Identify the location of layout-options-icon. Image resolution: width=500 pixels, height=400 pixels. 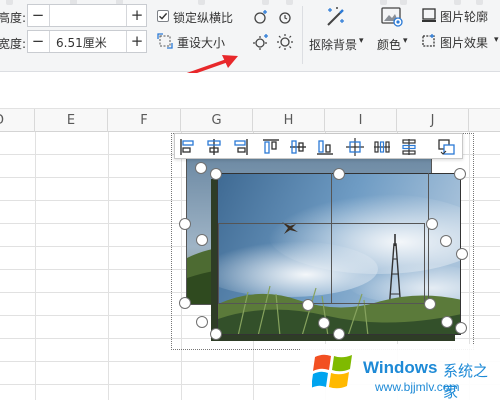
(447, 147).